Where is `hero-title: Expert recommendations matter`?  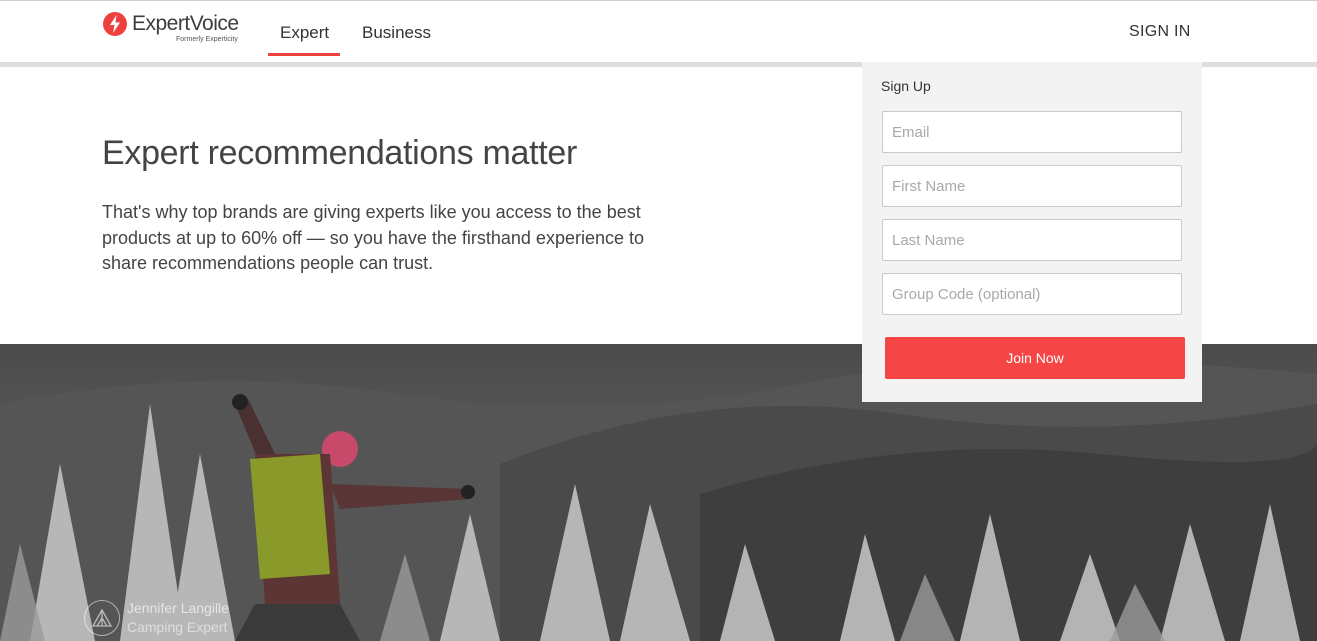
hero-title: Expert recommendations matter is located at coordinates (340, 153).